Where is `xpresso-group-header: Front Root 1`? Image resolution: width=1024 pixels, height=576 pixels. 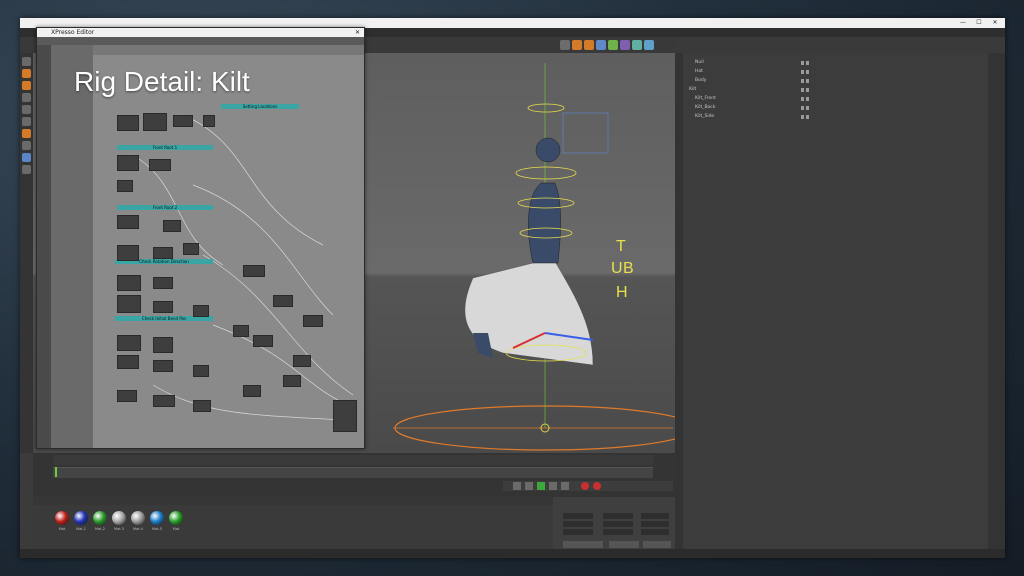
xpresso-group-header: Front Root 1 is located at coordinates (165, 147).